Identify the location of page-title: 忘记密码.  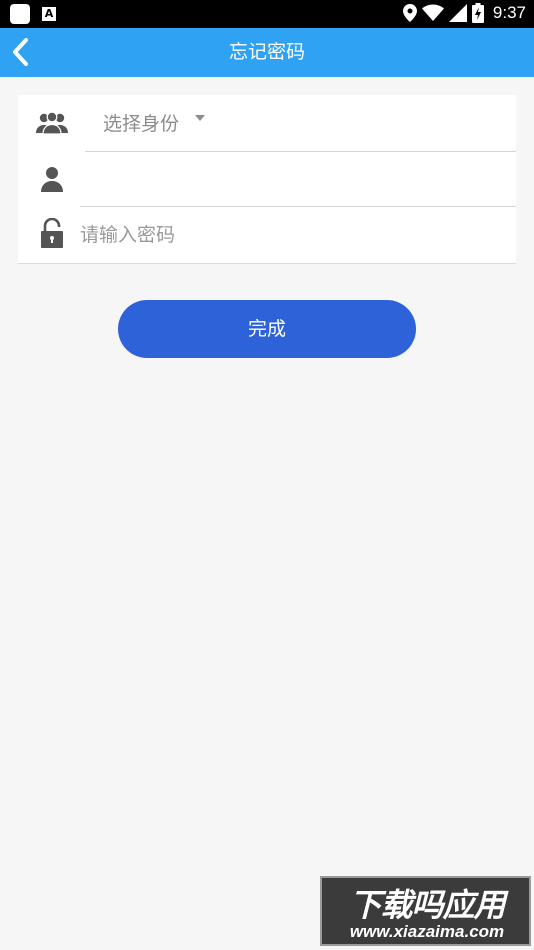
(266, 52).